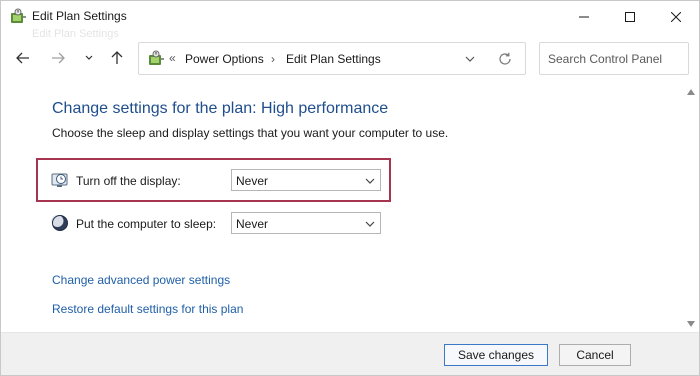  I want to click on close-button, so click(676, 17).